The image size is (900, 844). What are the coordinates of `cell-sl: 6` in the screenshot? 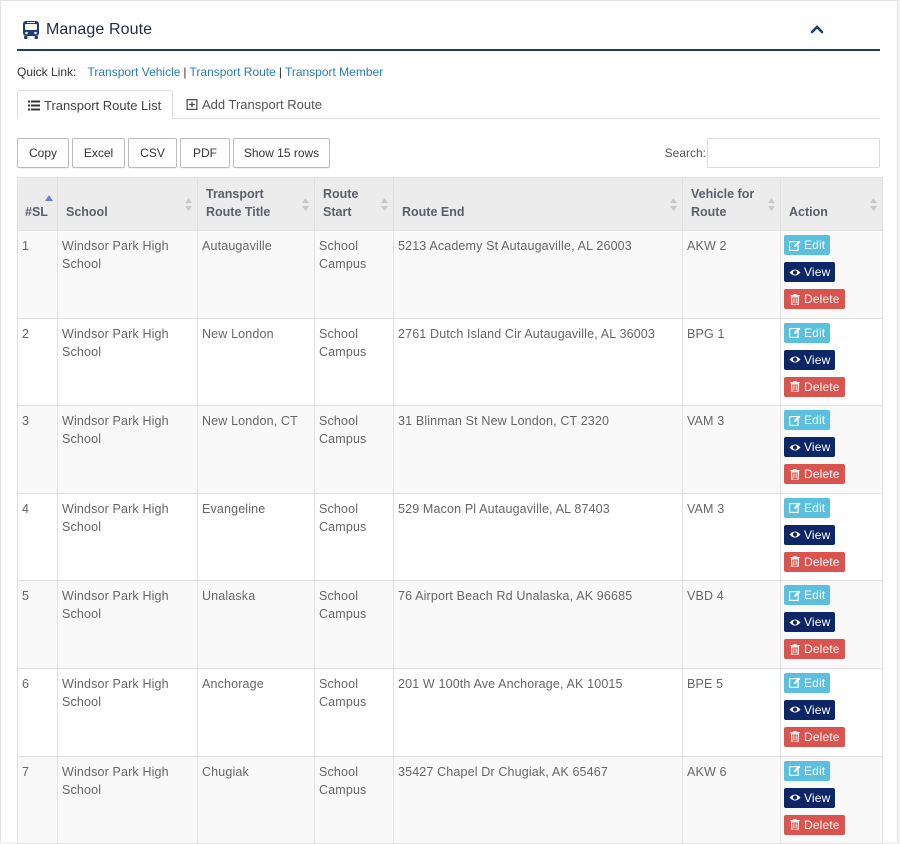 It's located at (37, 712).